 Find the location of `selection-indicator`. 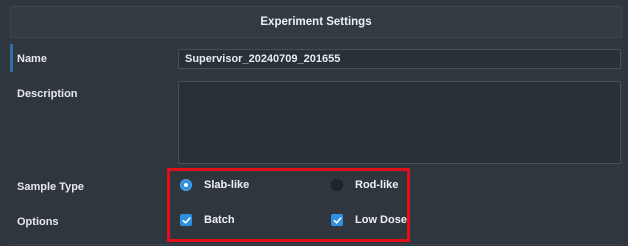

selection-indicator is located at coordinates (11, 58).